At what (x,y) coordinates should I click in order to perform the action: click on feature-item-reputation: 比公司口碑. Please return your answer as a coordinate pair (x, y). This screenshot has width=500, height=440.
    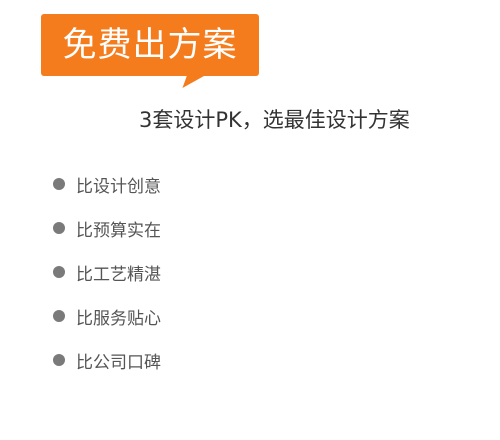
    Looking at the image, I should click on (107, 360).